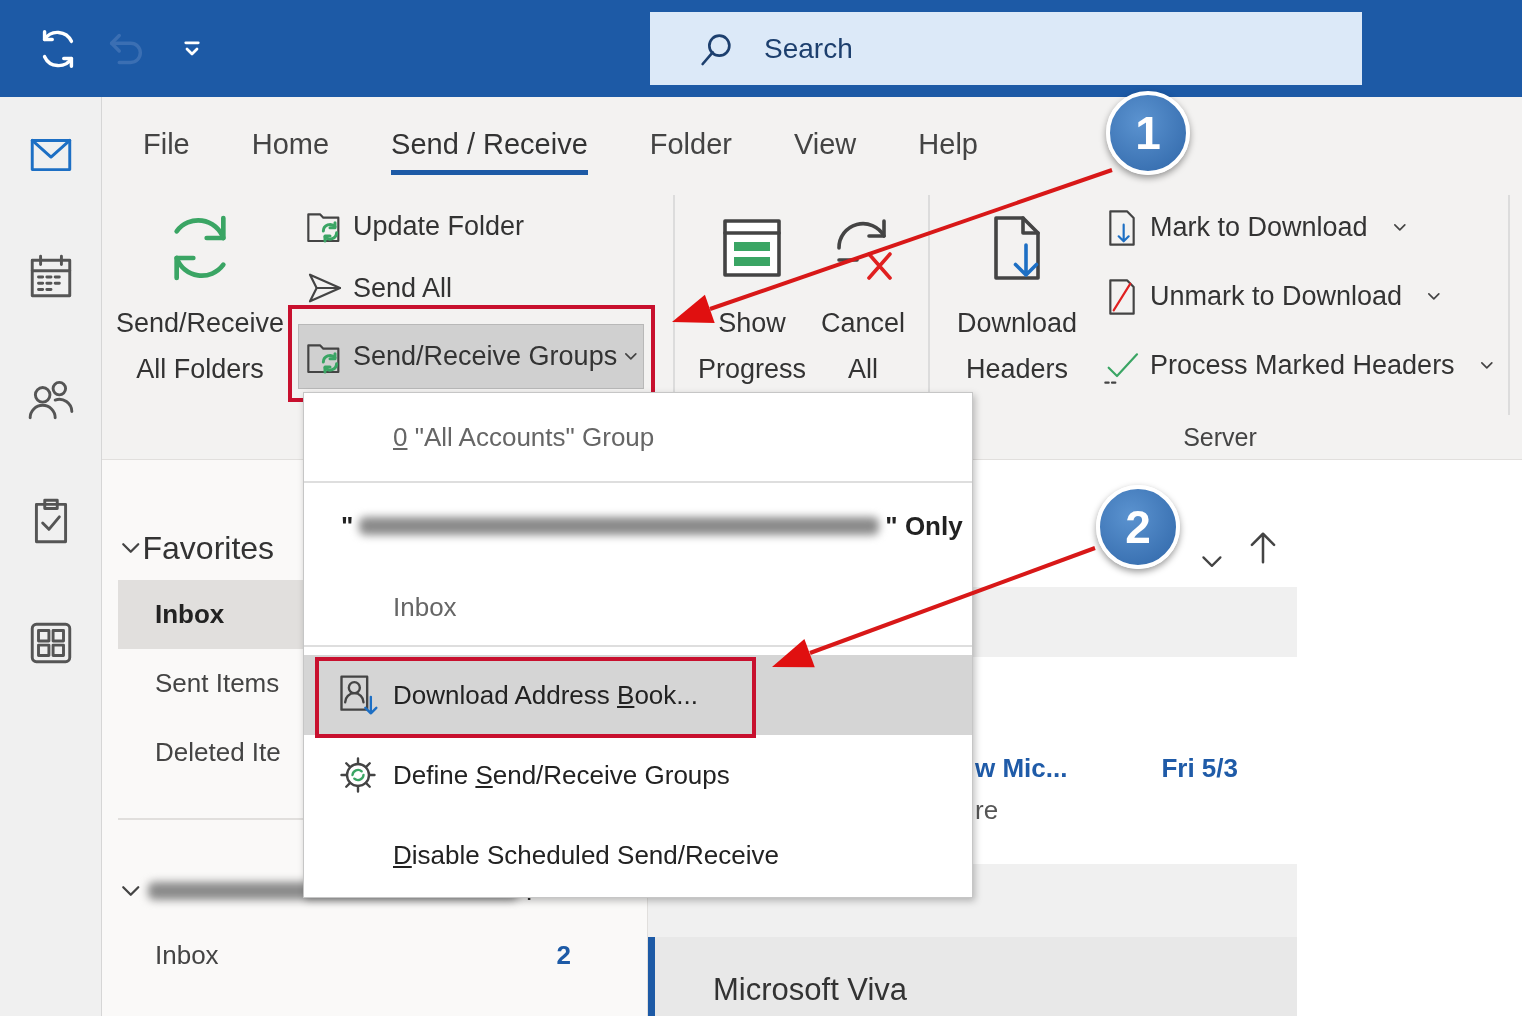 This screenshot has width=1522, height=1016. I want to click on message-preview: re, so click(987, 810).